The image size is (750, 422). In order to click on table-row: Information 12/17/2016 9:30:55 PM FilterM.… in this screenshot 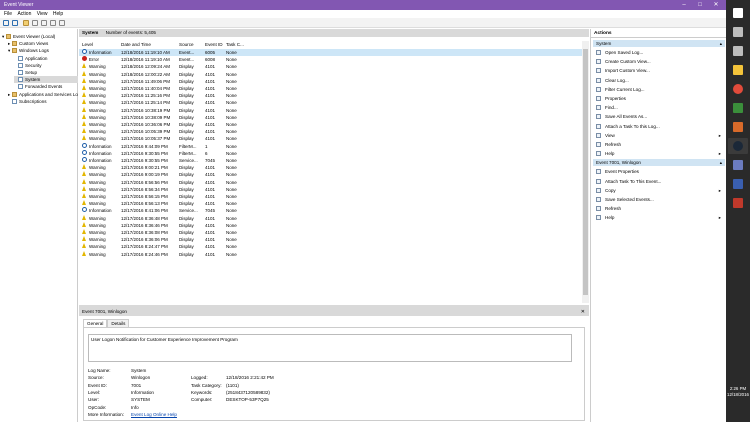, I will do `click(330, 153)`.